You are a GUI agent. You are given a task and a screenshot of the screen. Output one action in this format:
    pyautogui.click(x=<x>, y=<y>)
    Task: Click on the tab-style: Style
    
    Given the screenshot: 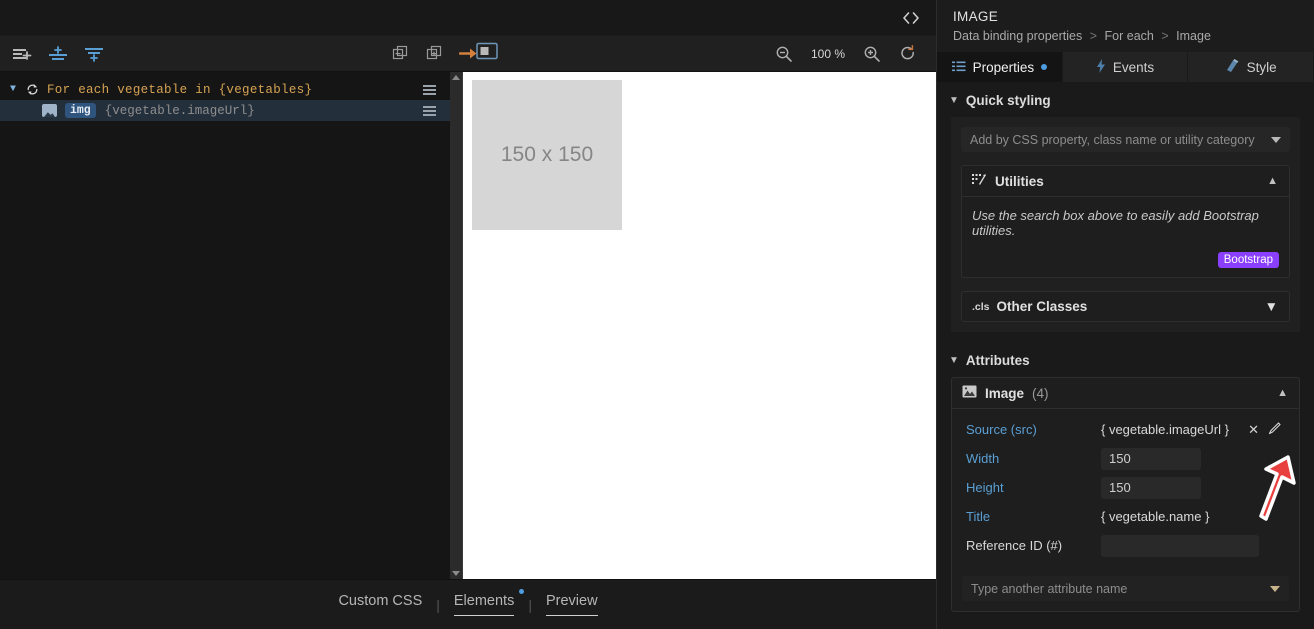 What is the action you would take?
    pyautogui.click(x=1251, y=67)
    